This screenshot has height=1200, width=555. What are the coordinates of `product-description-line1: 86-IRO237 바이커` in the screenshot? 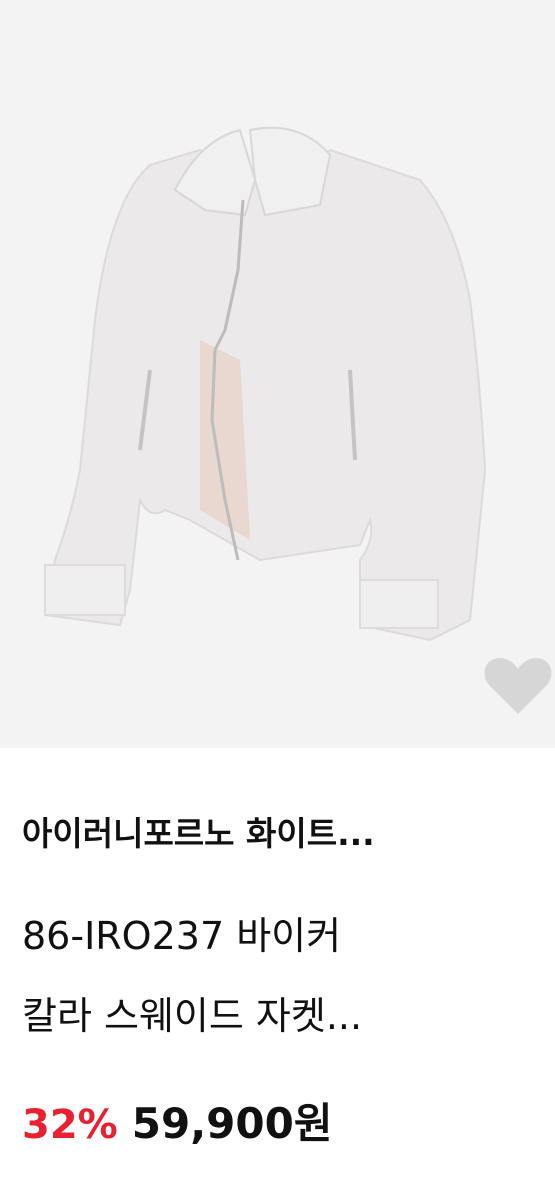 It's located at (287, 936).